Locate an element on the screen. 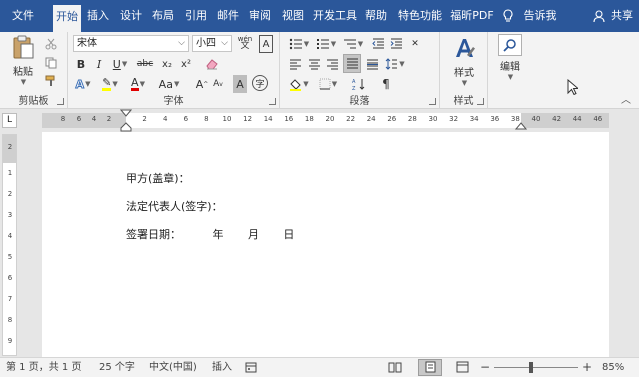 This screenshot has height=377, width=639. font-size-combo: 小四 ⌵ is located at coordinates (212, 43).